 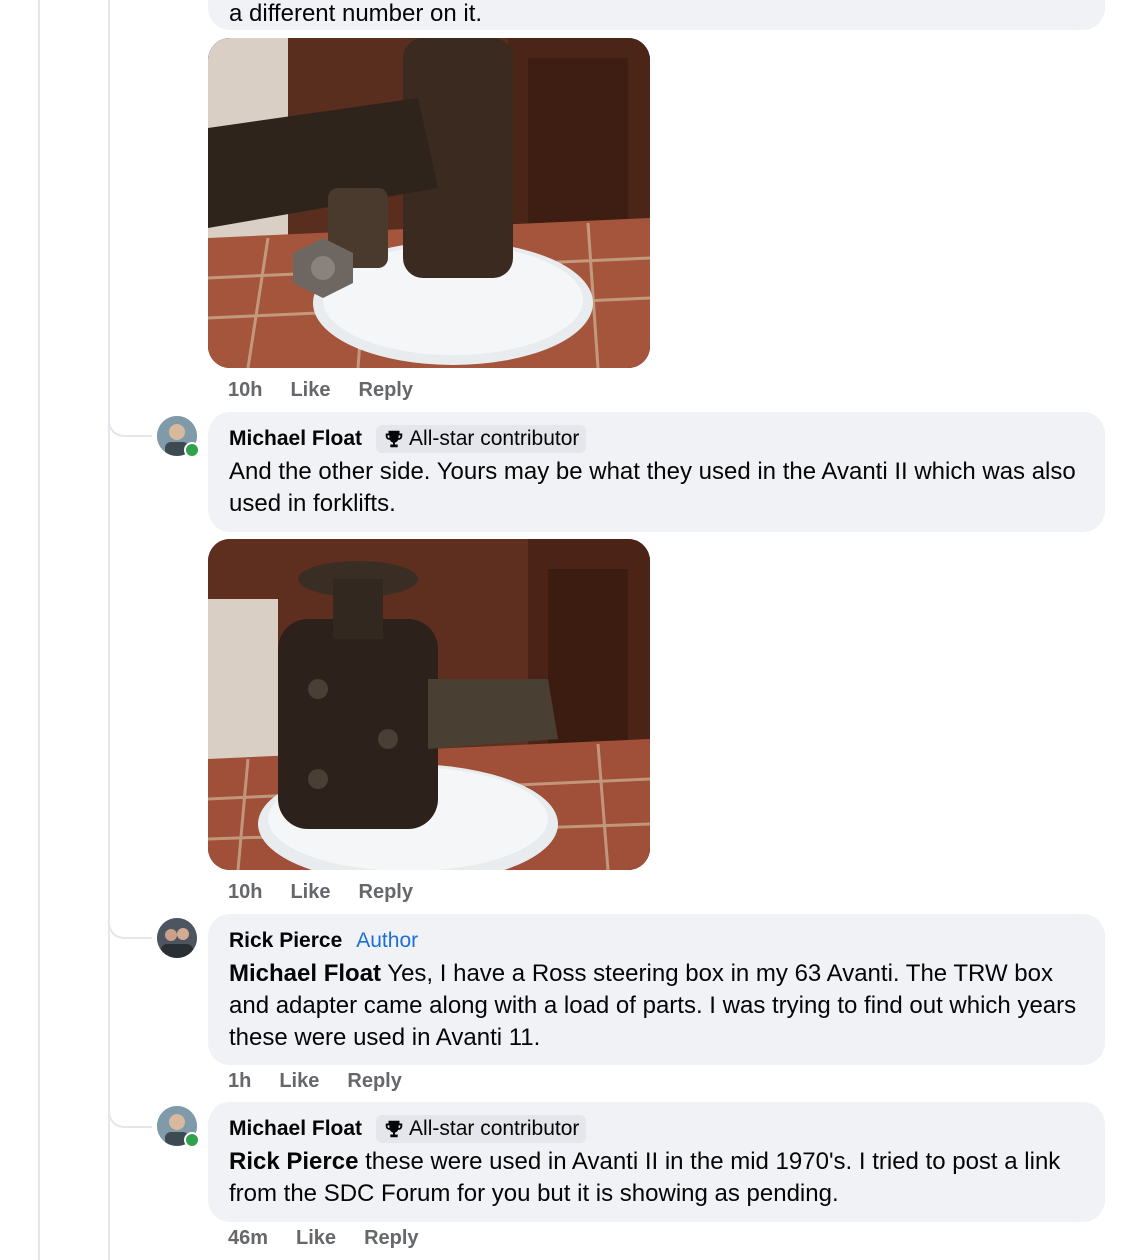 I want to click on author-tag: Author, so click(x=387, y=940).